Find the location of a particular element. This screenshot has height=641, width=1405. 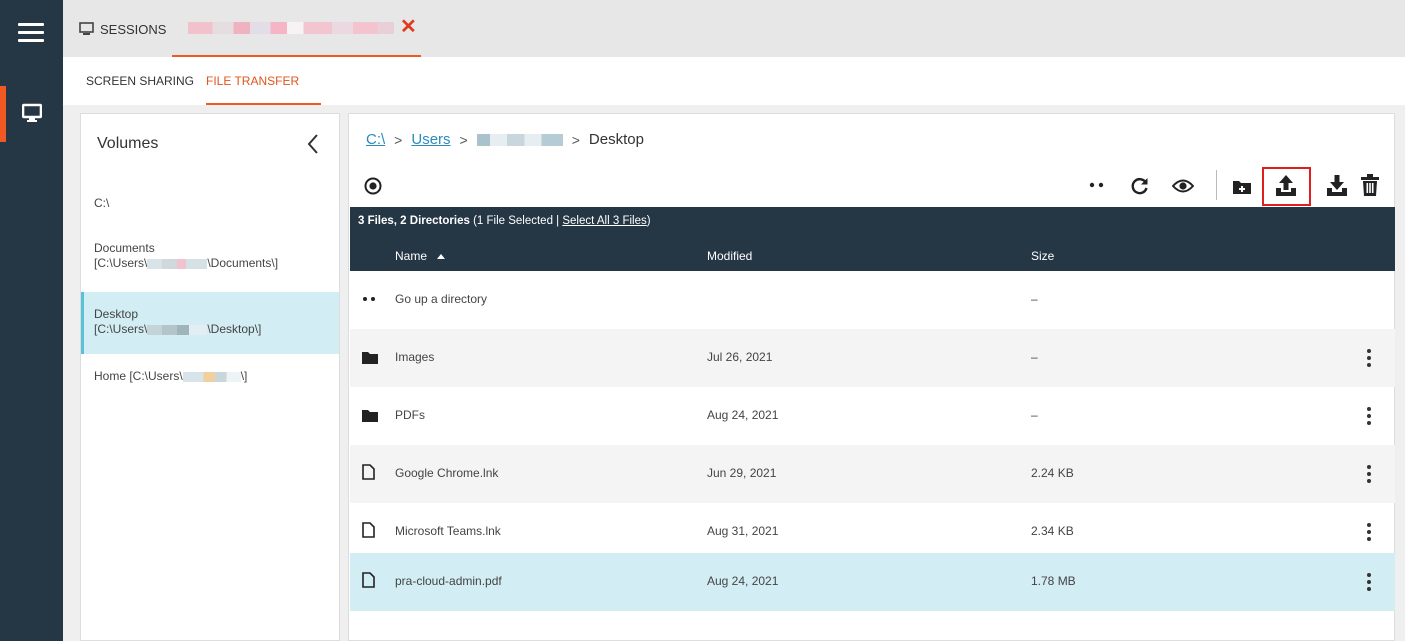

active-session-tab: ✕ is located at coordinates (296, 28).